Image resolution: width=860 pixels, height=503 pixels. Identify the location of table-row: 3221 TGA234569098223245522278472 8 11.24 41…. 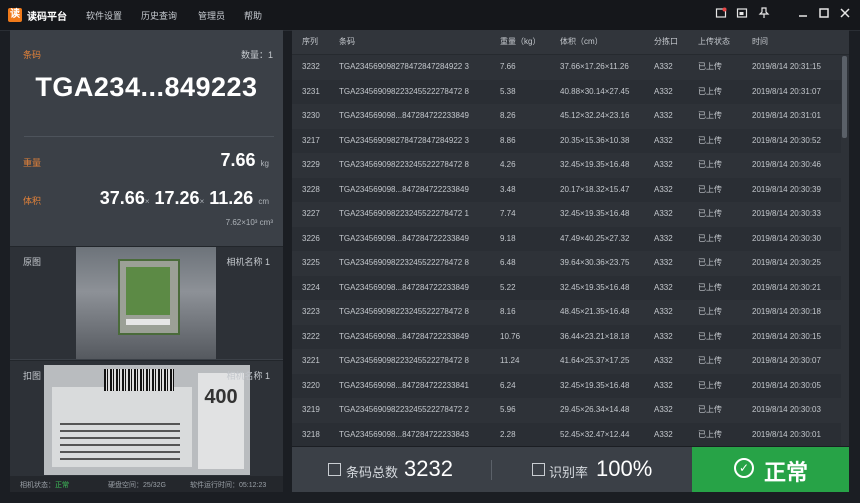
(566, 361).